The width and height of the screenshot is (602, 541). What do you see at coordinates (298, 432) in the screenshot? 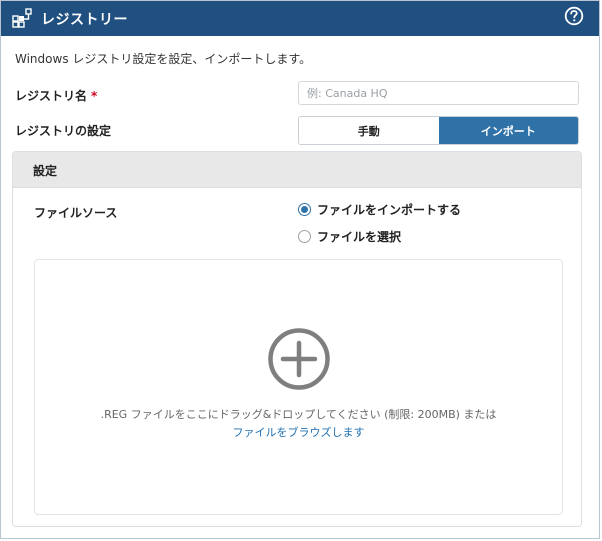
I see `browse-files-link: ファイルをブラウズします` at bounding box center [298, 432].